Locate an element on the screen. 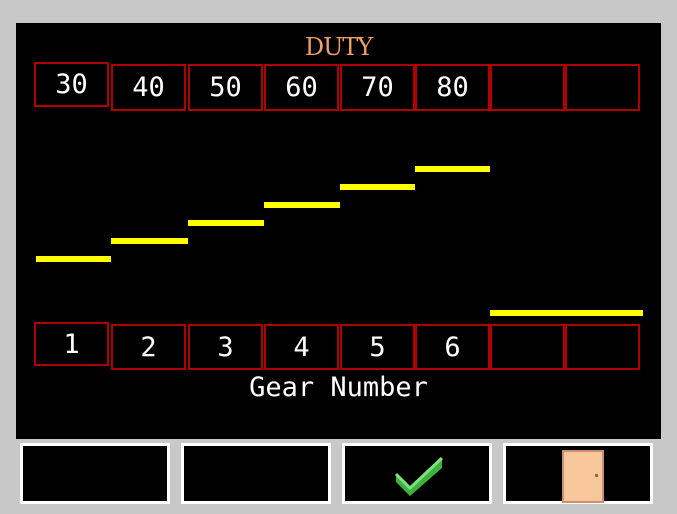 The width and height of the screenshot is (677, 514). duty-cell-3: 50 is located at coordinates (225, 87).